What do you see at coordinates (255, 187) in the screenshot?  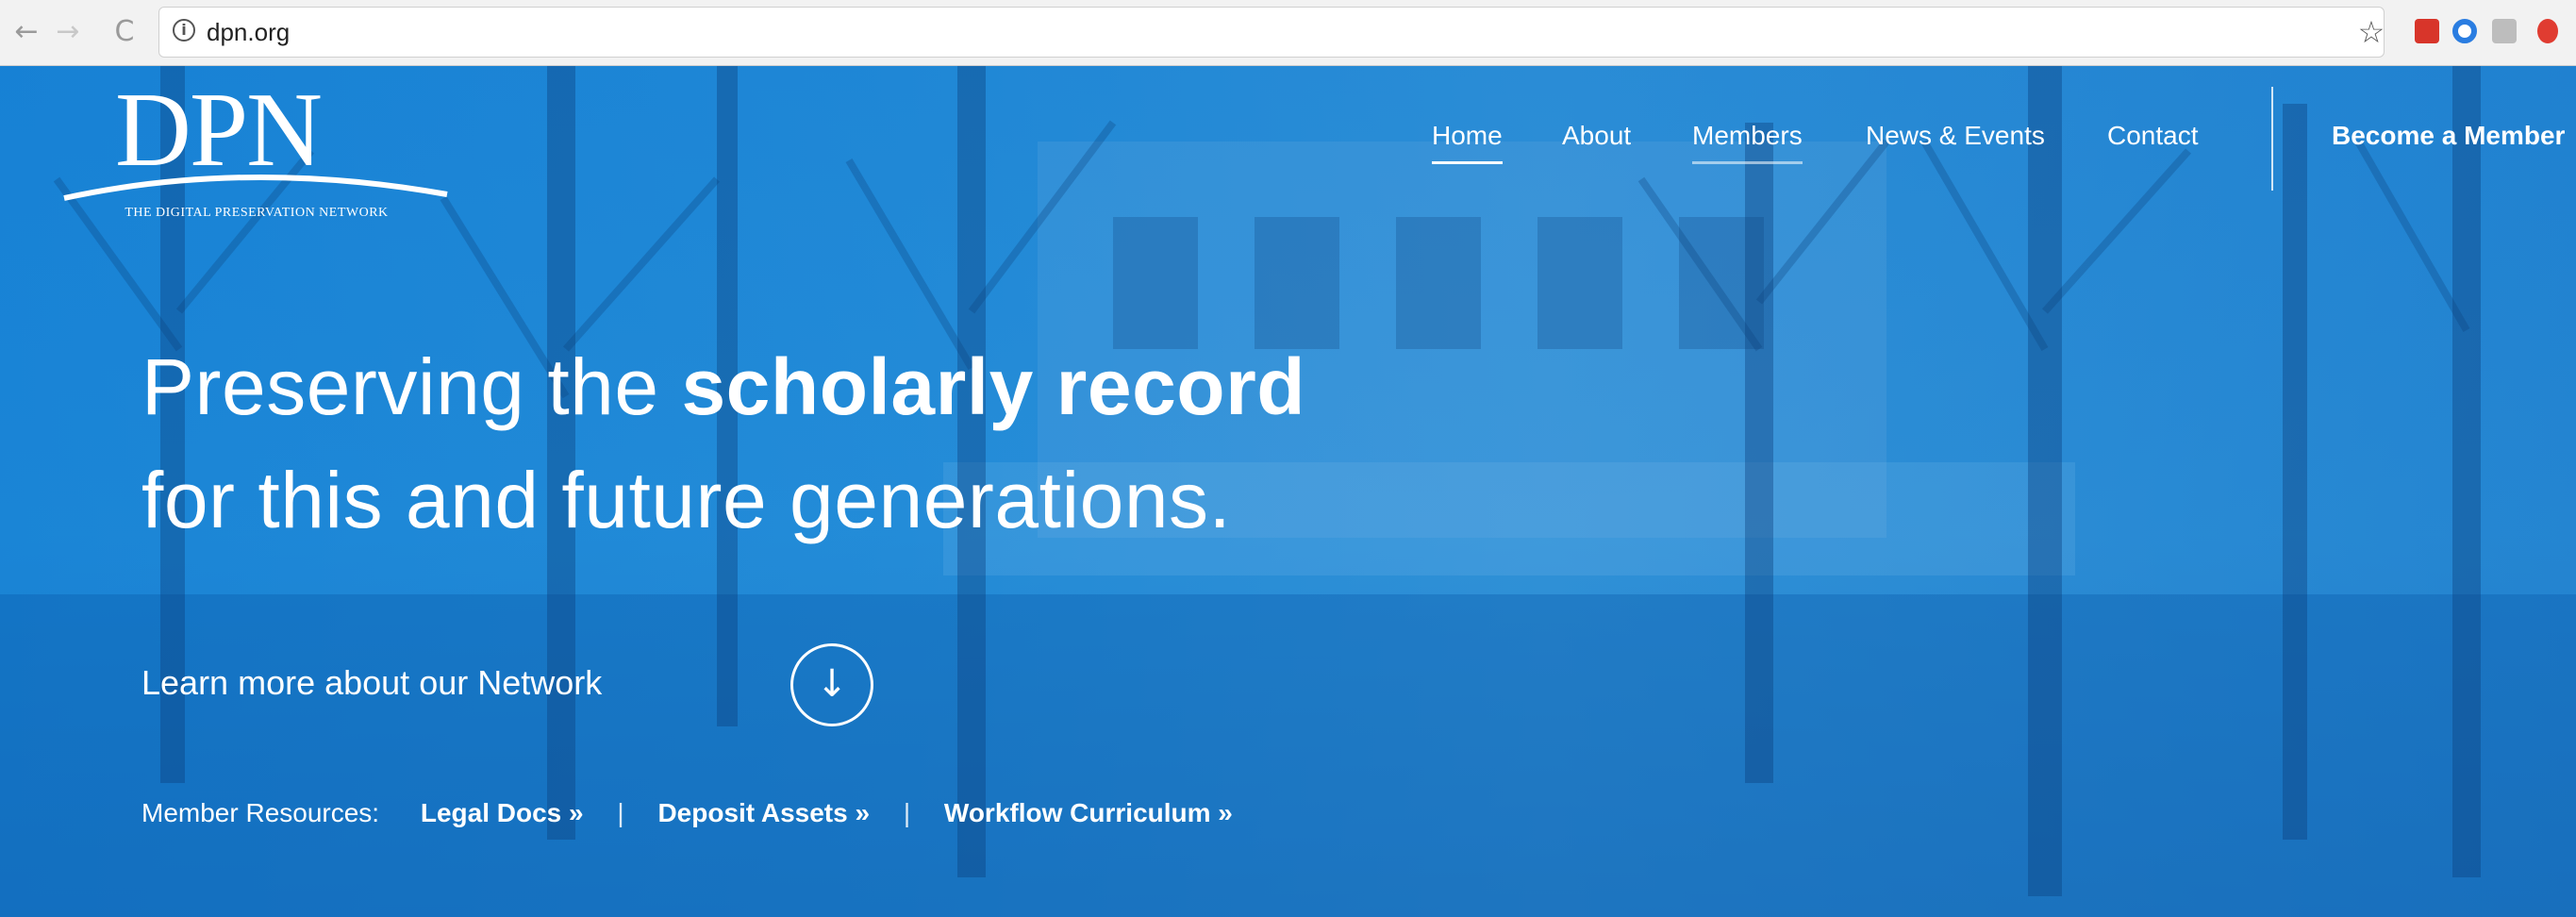 I see `logo-swoosh` at bounding box center [255, 187].